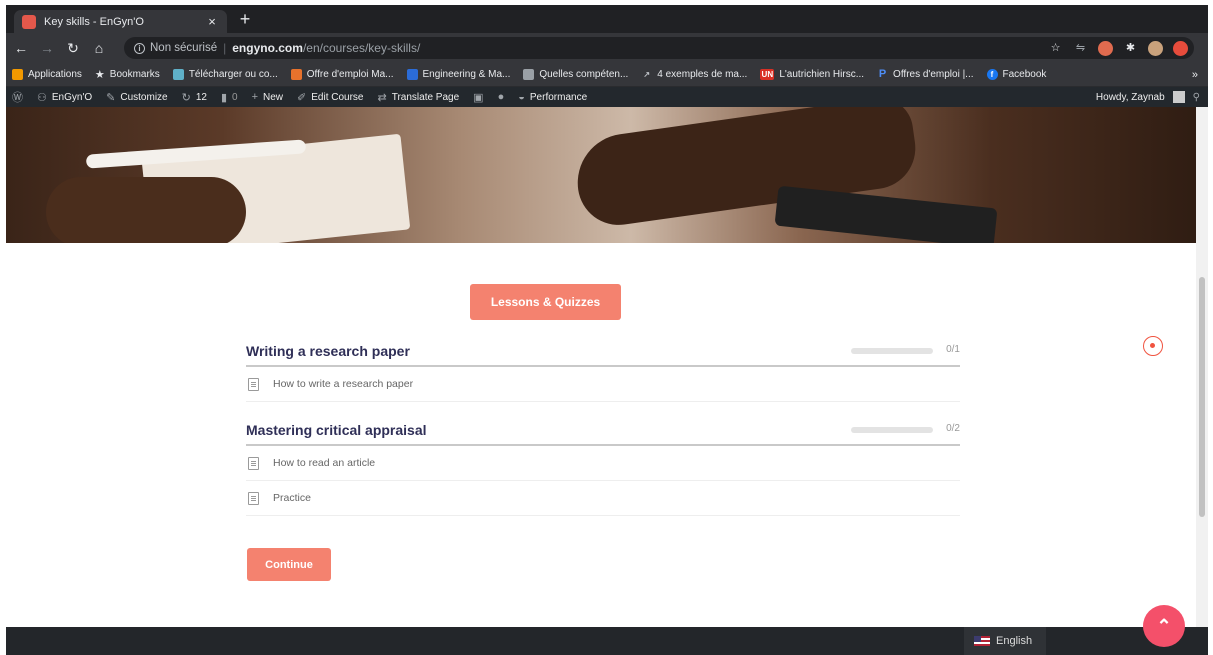 The width and height of the screenshot is (1213, 655). What do you see at coordinates (17, 97) in the screenshot?
I see `wordpress-logo-icon: Ⓦ` at bounding box center [17, 97].